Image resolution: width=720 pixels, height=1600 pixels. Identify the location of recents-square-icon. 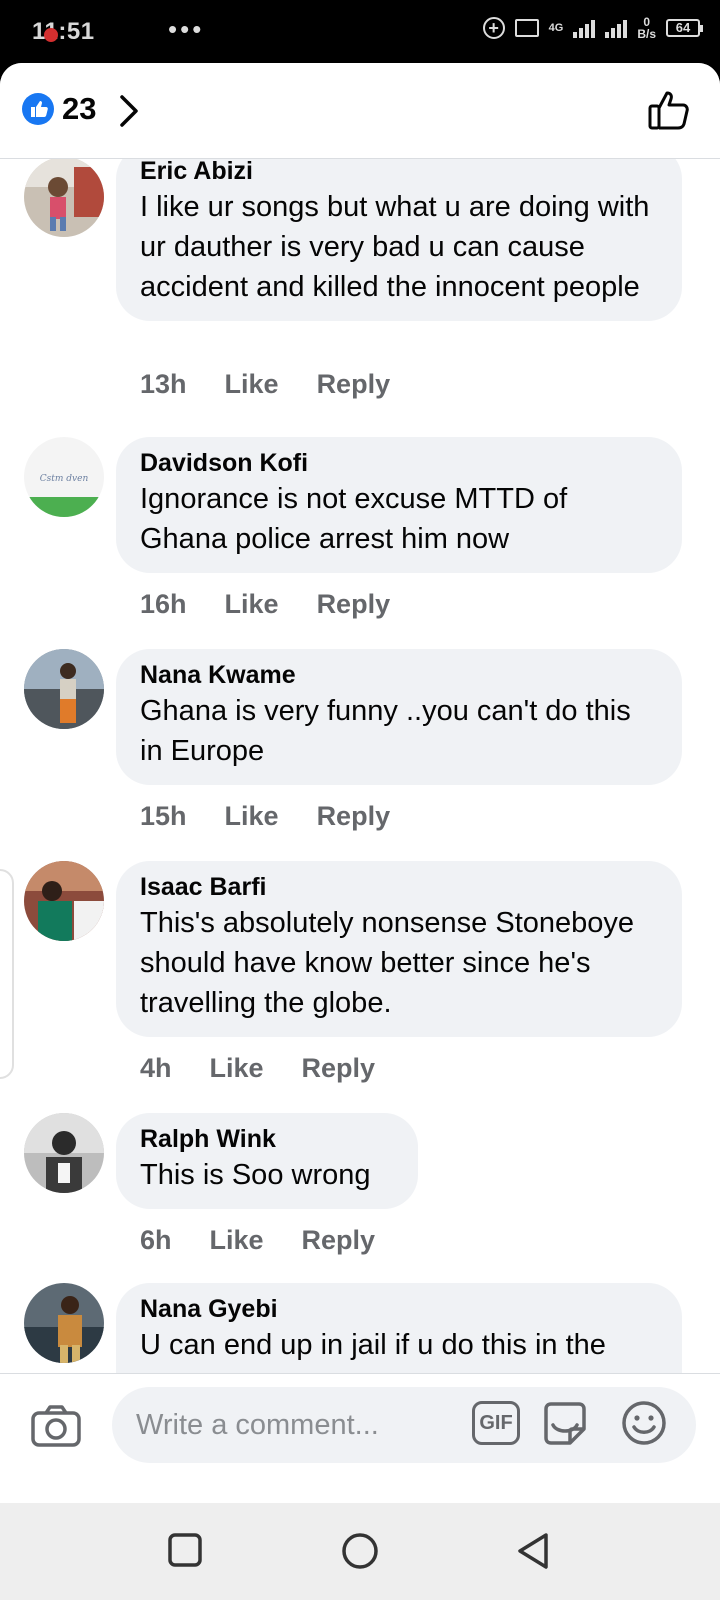
(185, 1552).